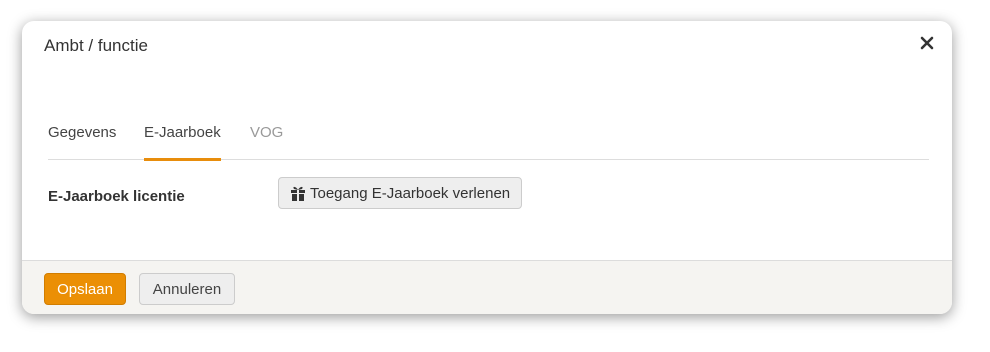 This screenshot has width=990, height=352. What do you see at coordinates (488, 141) in the screenshot?
I see `tab-bar: Gegevens E-Jaarboek VOG` at bounding box center [488, 141].